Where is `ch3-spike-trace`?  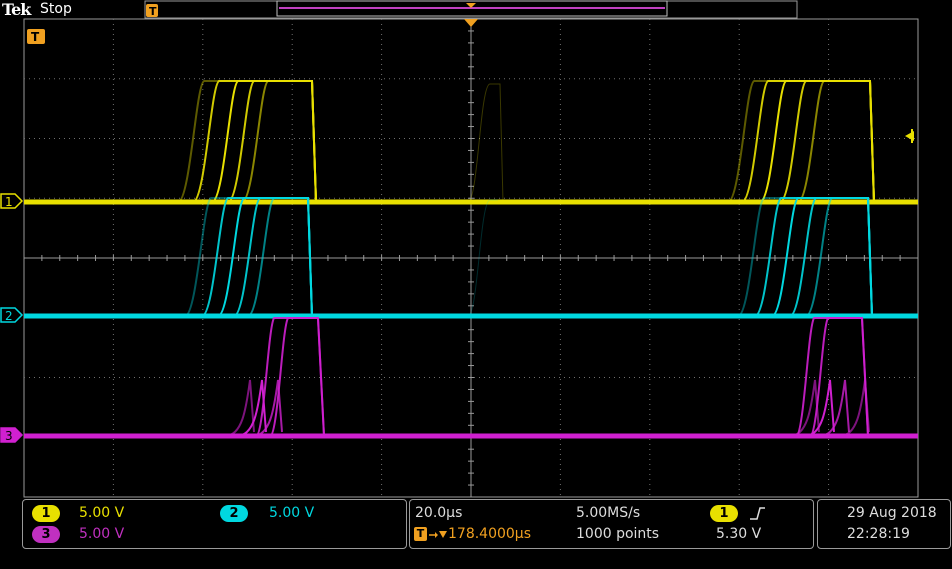 ch3-spike-trace is located at coordinates (834, 408).